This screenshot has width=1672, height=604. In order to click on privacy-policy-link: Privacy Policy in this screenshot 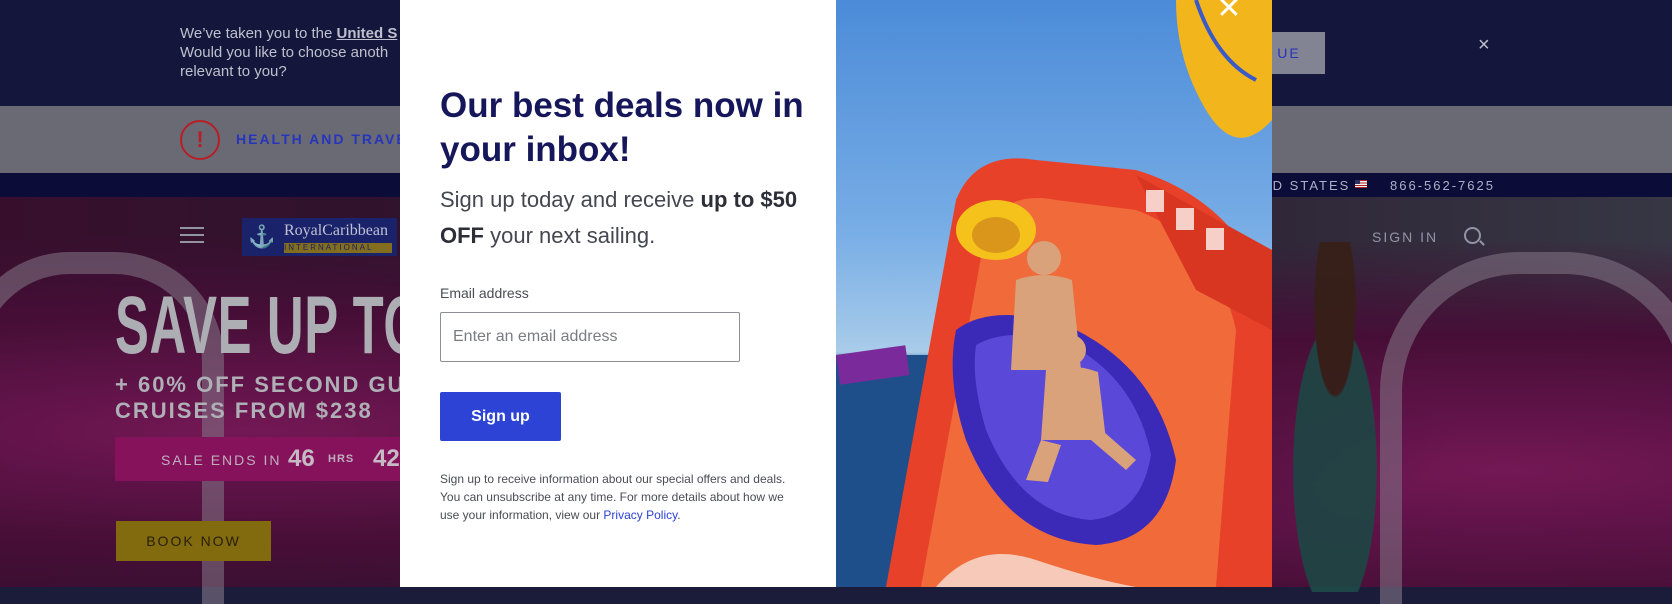, I will do `click(640, 515)`.